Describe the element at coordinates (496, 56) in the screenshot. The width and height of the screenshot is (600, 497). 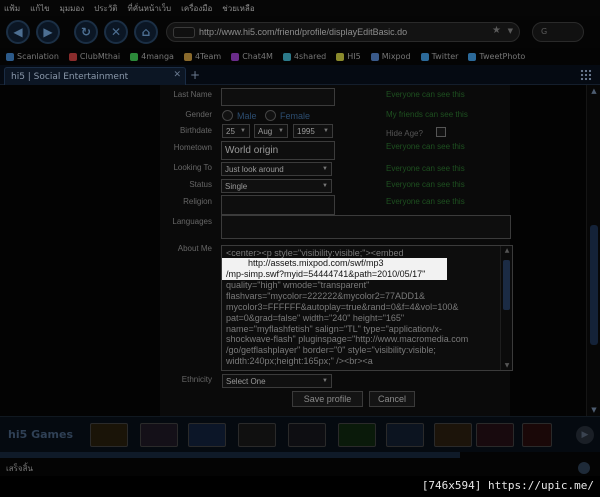
I see `bookmark-item: TweetPhoto` at that location.